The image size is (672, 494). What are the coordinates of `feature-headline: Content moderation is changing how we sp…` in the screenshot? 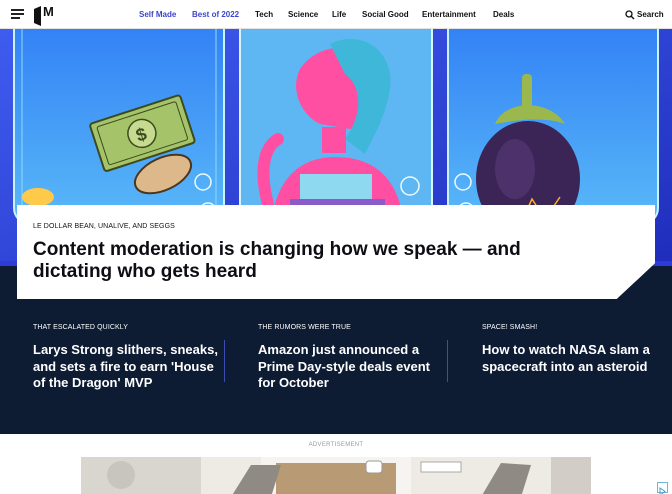 It's located at (313, 260).